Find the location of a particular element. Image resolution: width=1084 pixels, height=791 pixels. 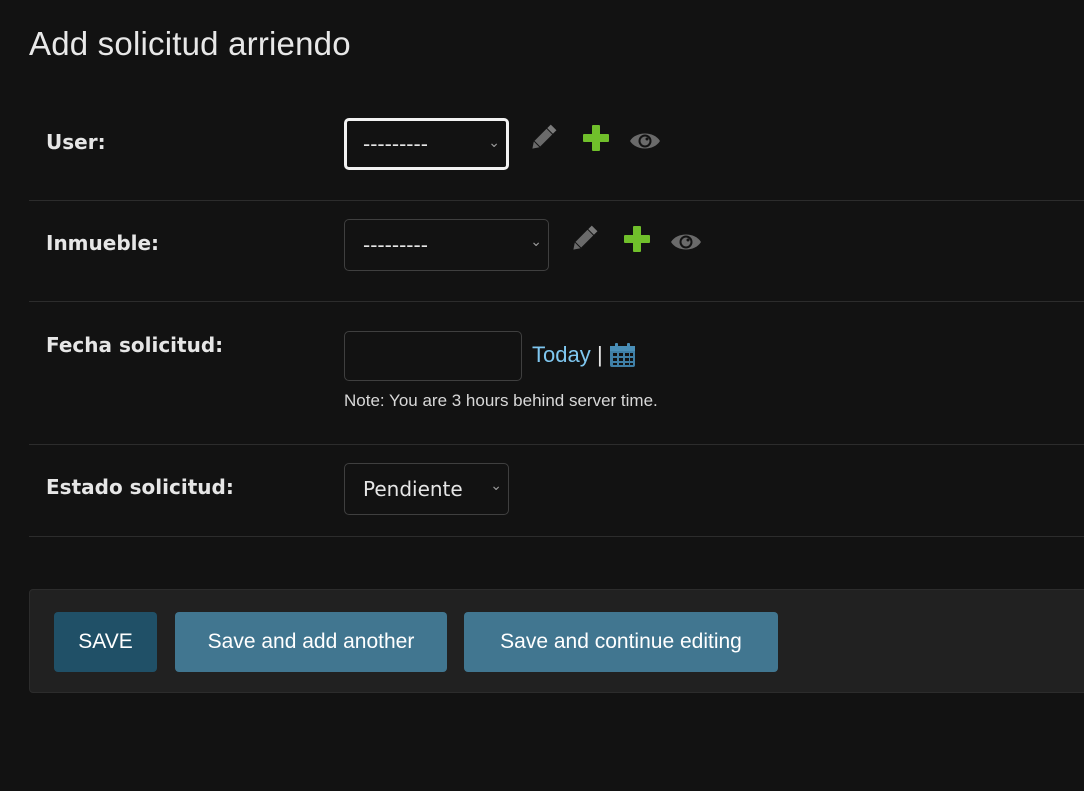

field-row-user: User: --------- ⌄ is located at coordinates (556, 150).